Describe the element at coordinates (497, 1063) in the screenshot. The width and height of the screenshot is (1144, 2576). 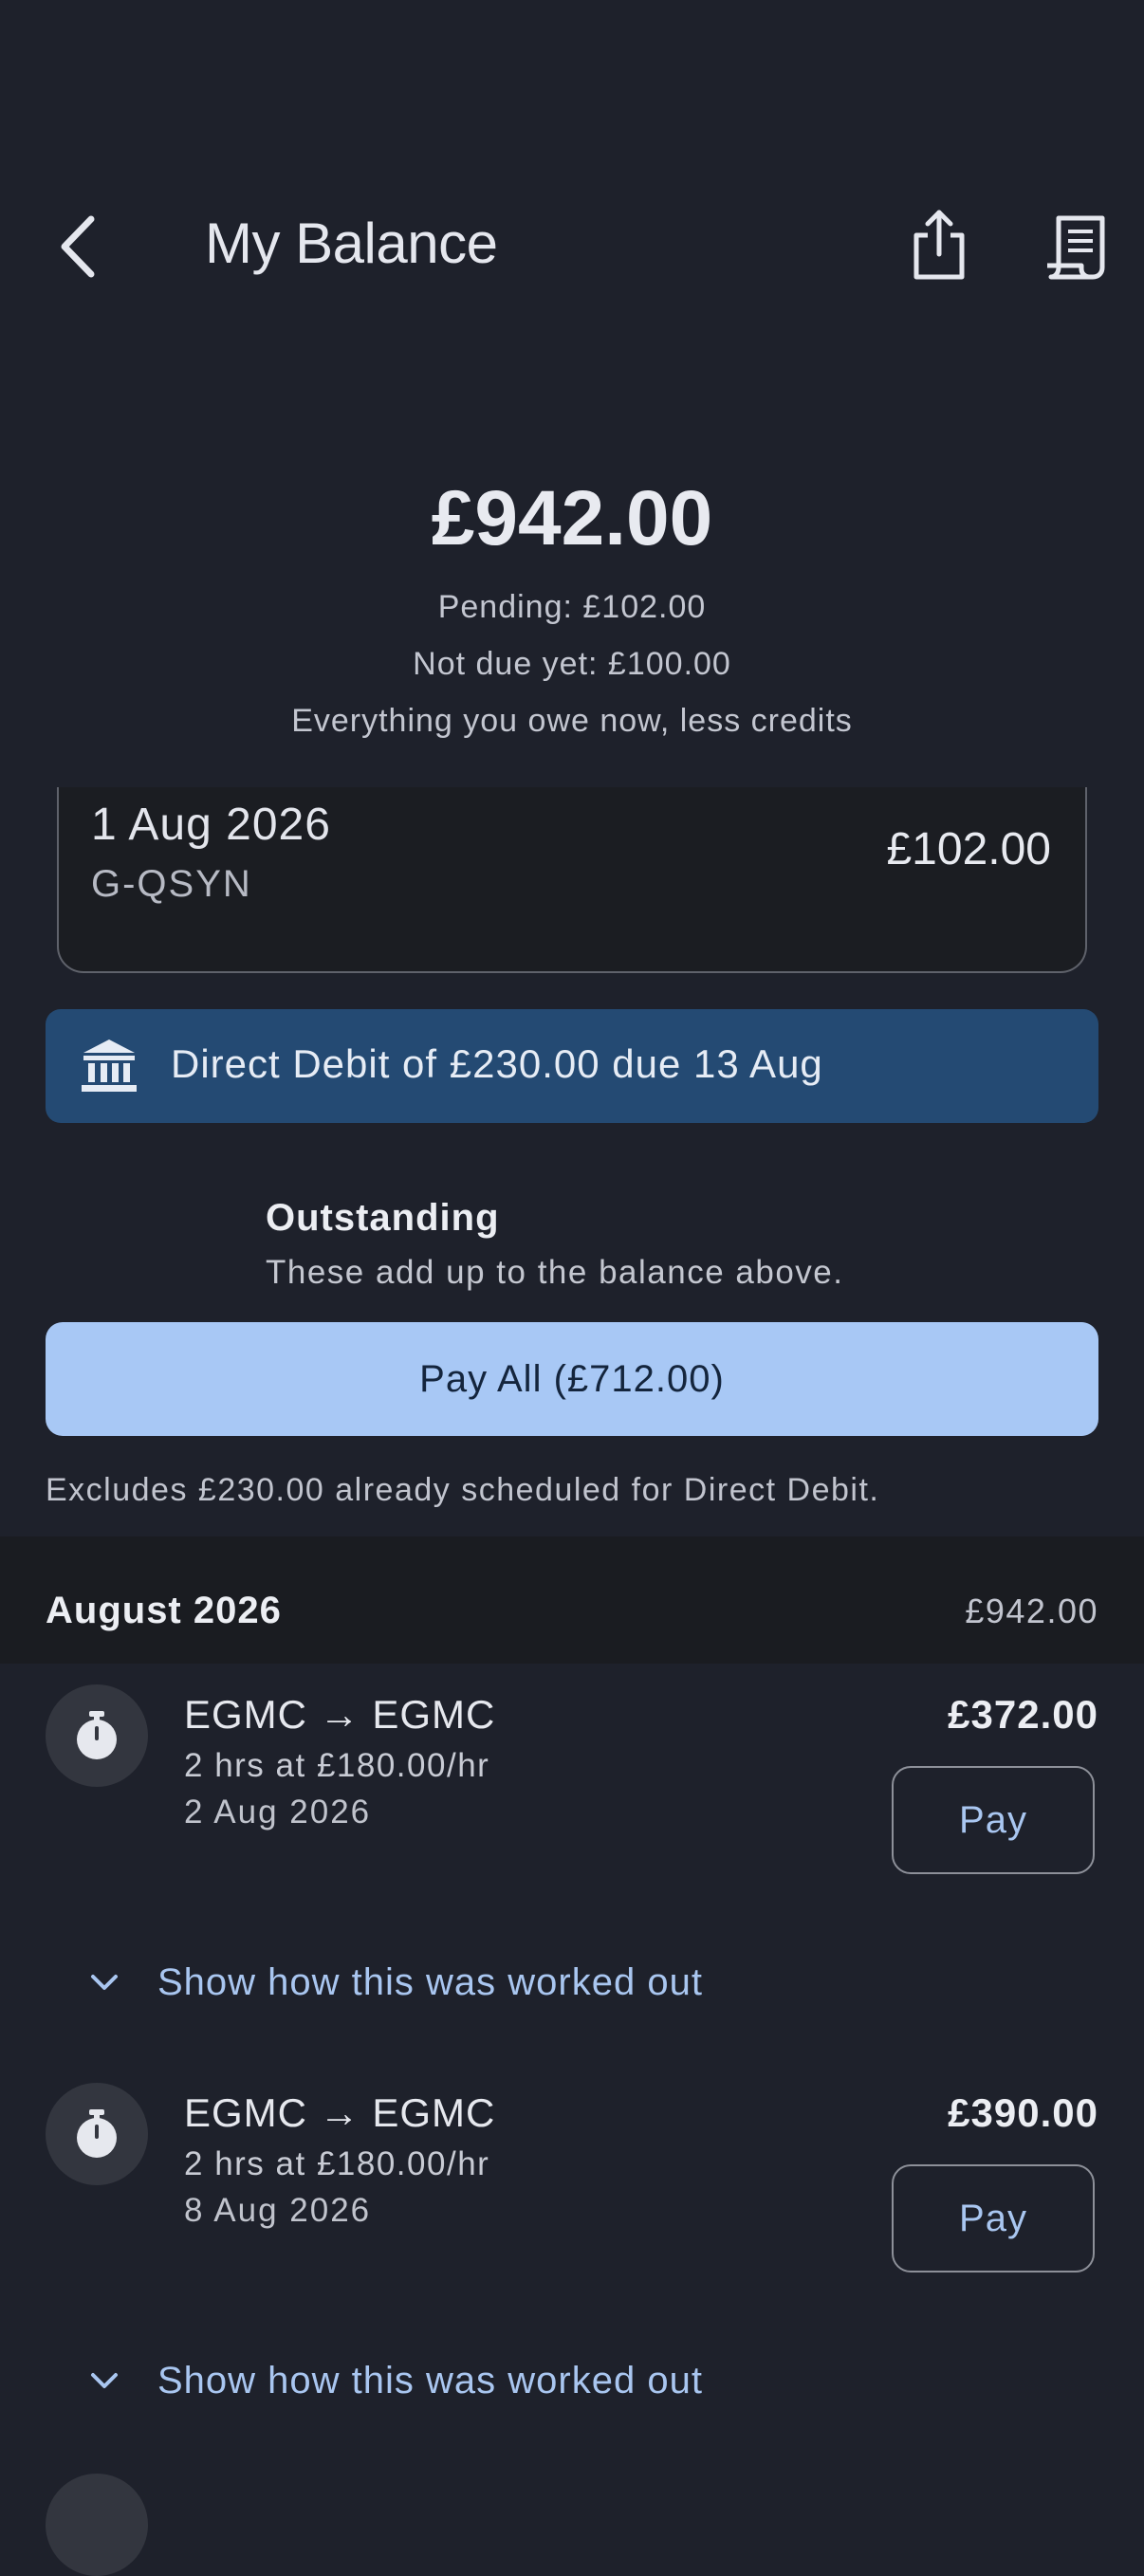
I see `direct-debit-text: Direct Debit of £230.00 due 13 Aug` at that location.